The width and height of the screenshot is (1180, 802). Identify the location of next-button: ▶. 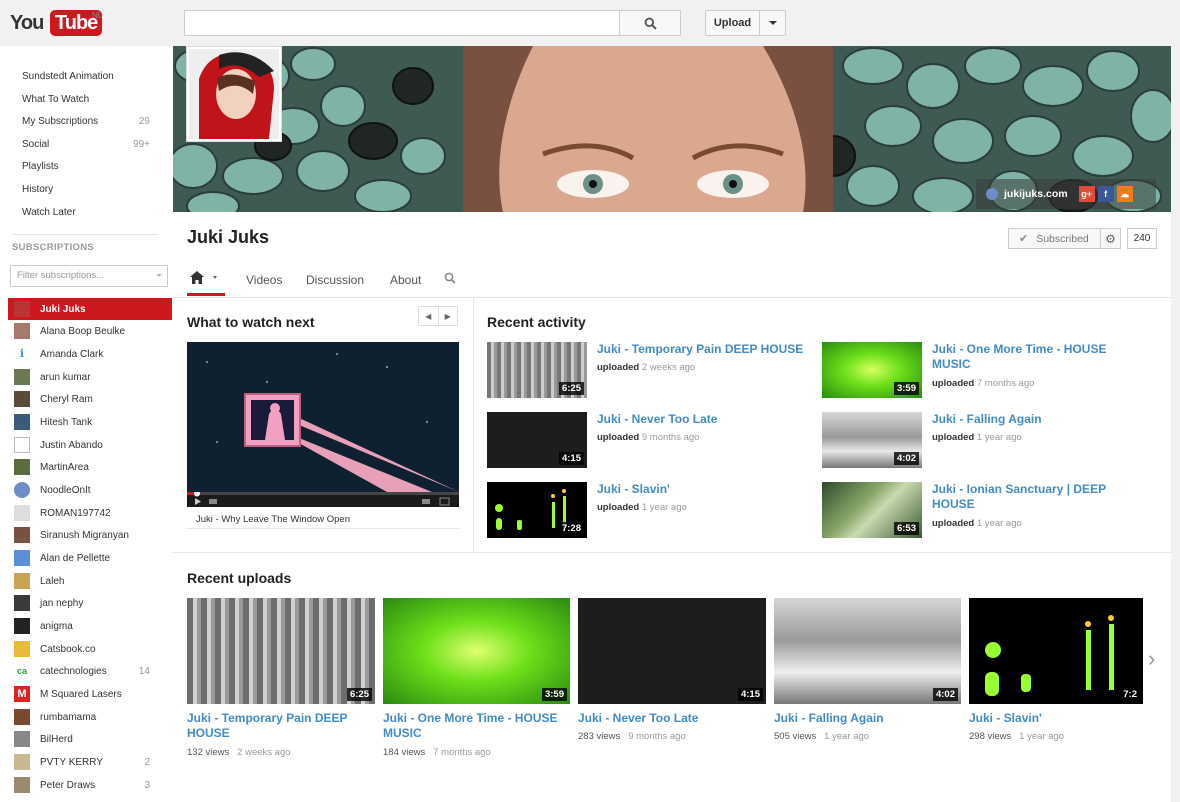
(448, 316).